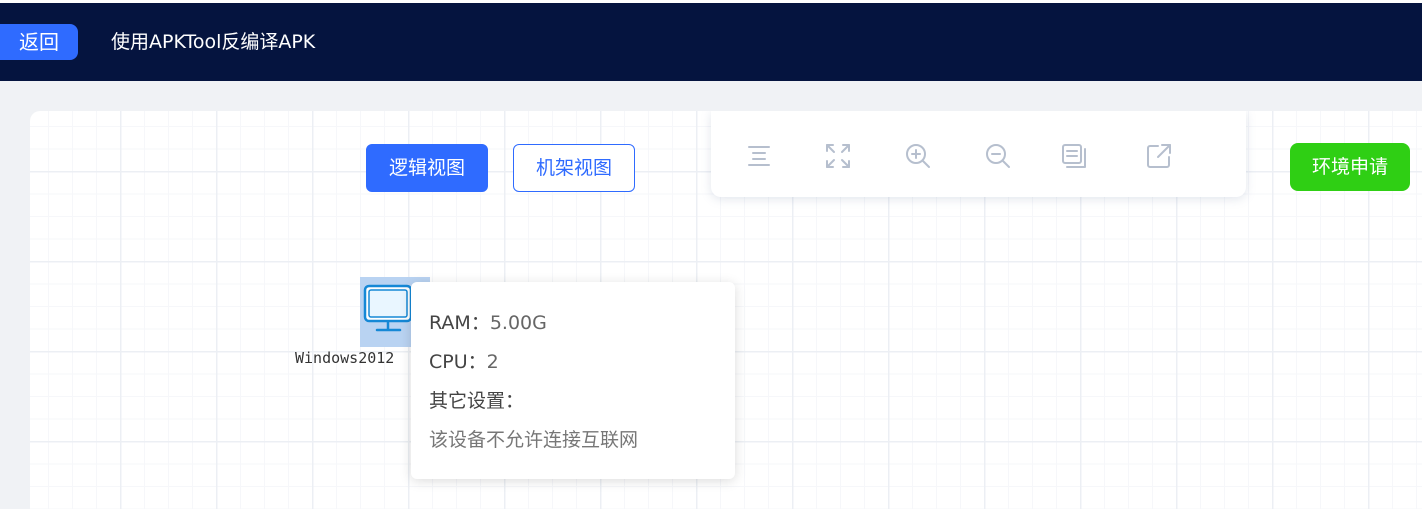 Image resolution: width=1422 pixels, height=509 pixels. I want to click on rack-view-button: 机架视图, so click(574, 168).